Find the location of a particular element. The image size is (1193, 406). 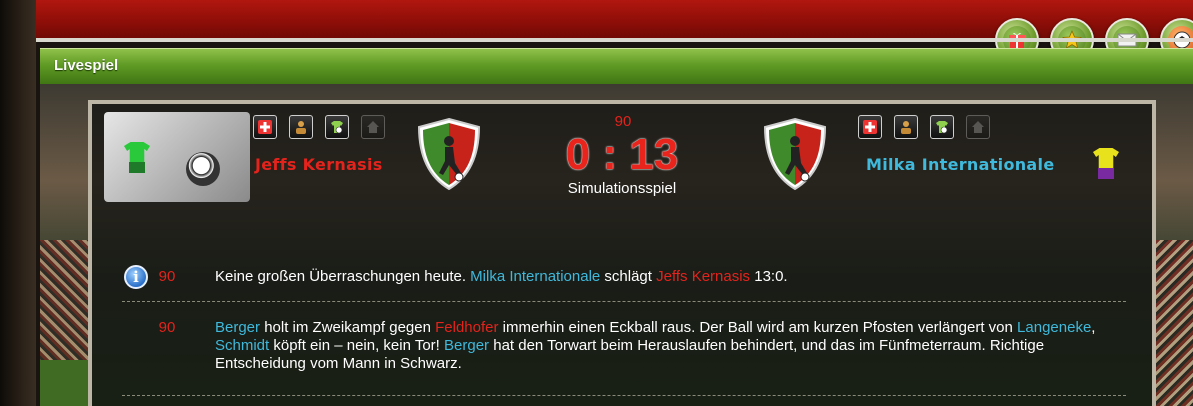

away-shield-icon is located at coordinates (795, 154).